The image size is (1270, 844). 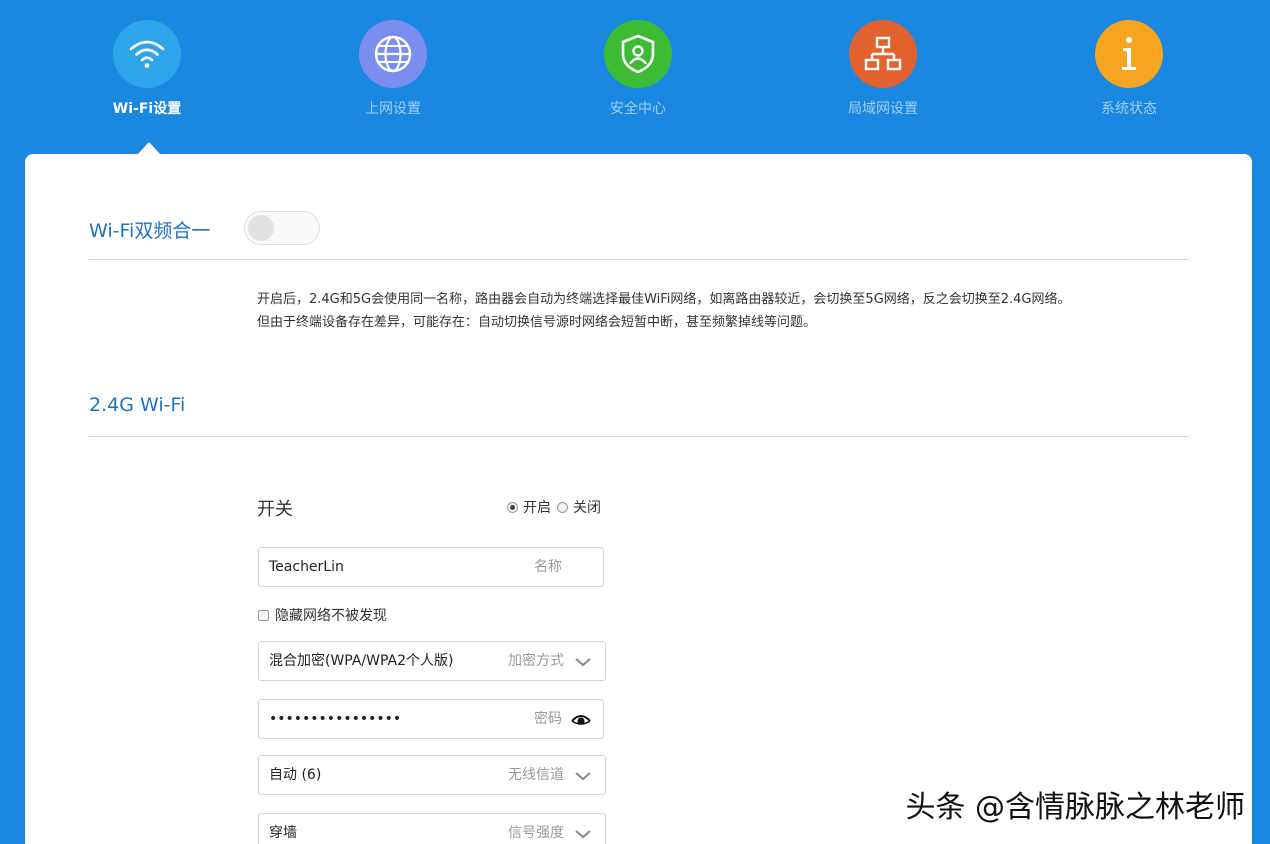 What do you see at coordinates (261, 228) in the screenshot?
I see `toggle-knob` at bounding box center [261, 228].